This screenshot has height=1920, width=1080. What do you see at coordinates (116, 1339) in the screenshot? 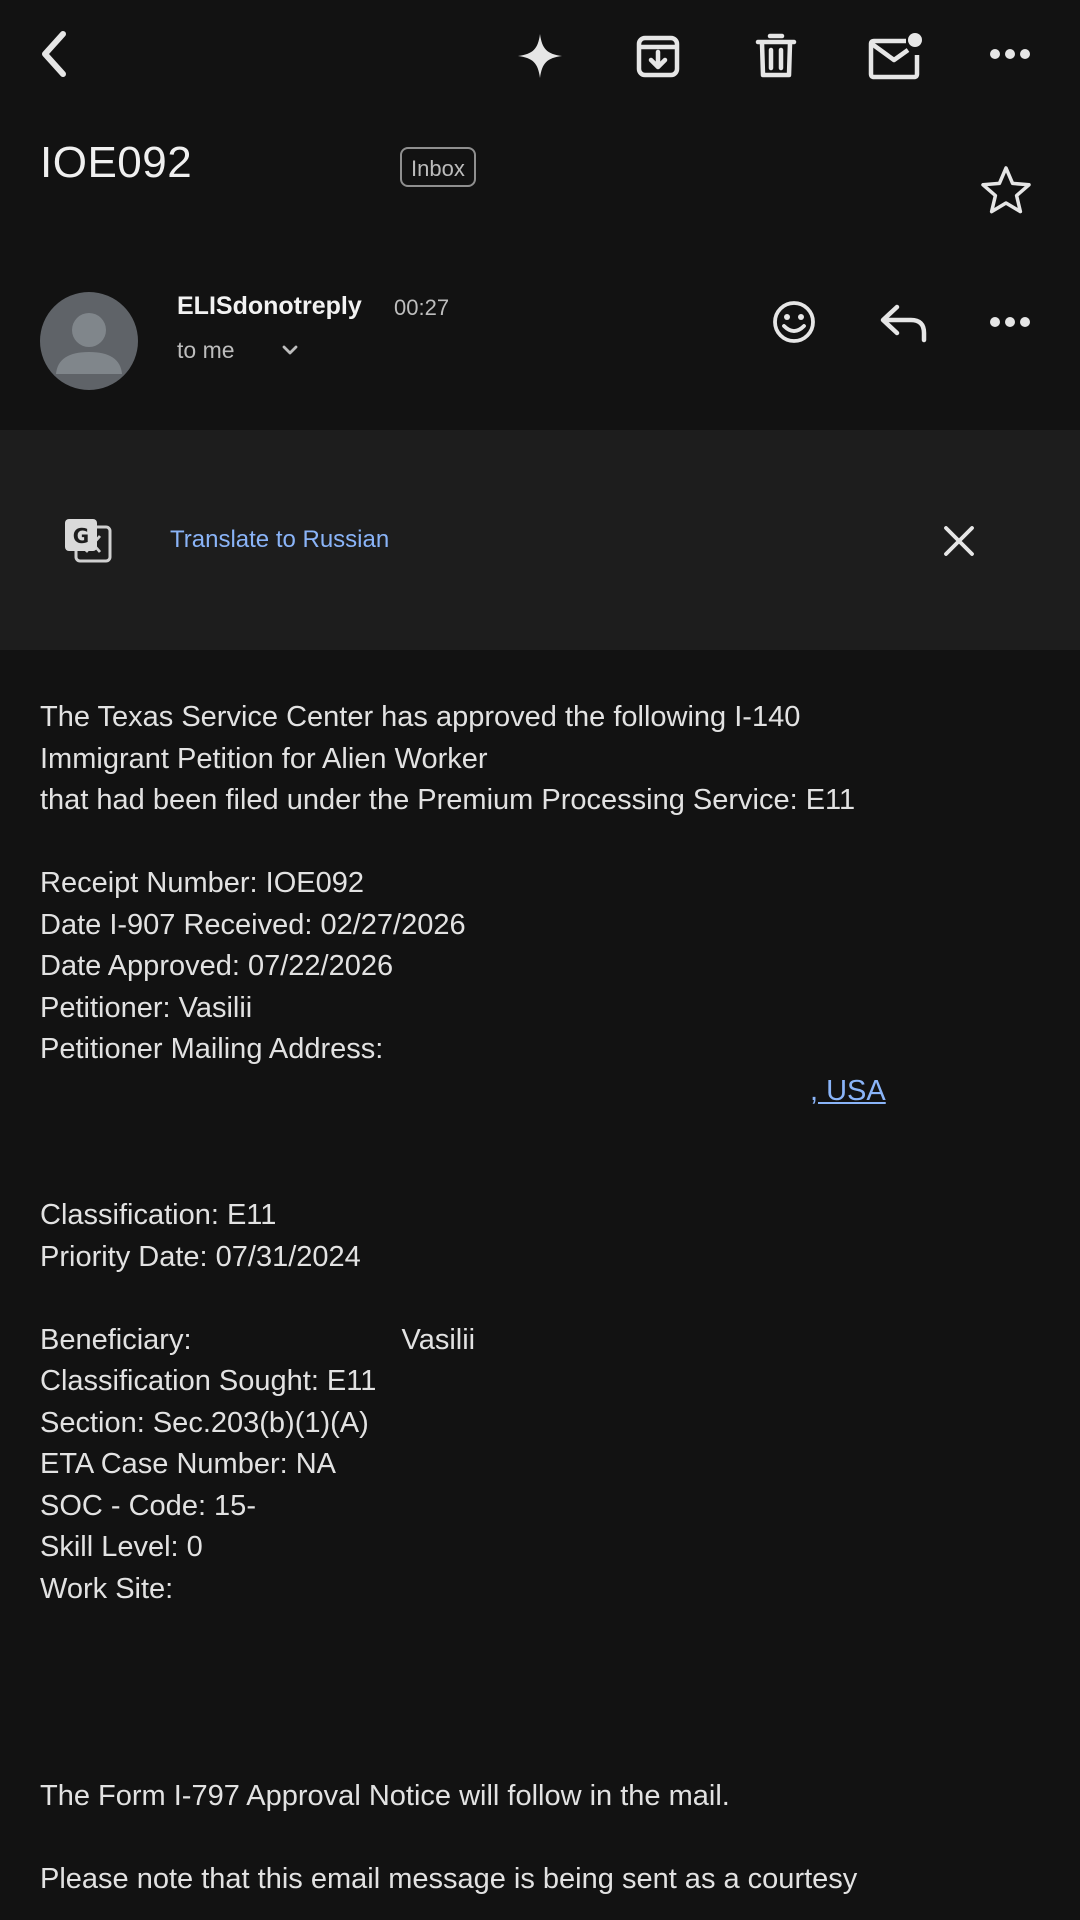
I see `beneficiary-label: Beneficiary:` at bounding box center [116, 1339].